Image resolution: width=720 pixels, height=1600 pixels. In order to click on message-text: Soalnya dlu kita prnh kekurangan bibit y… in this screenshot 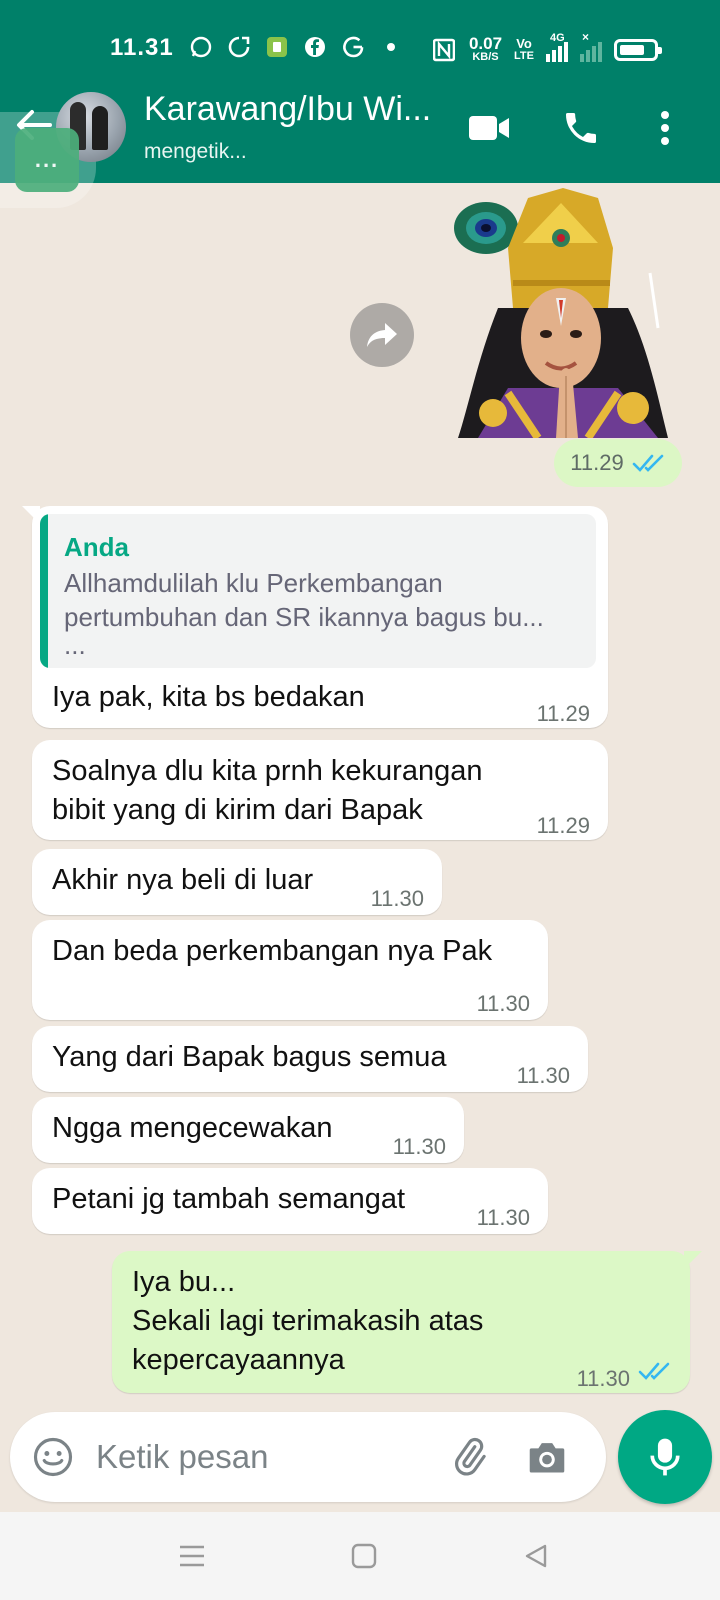, I will do `click(267, 791)`.